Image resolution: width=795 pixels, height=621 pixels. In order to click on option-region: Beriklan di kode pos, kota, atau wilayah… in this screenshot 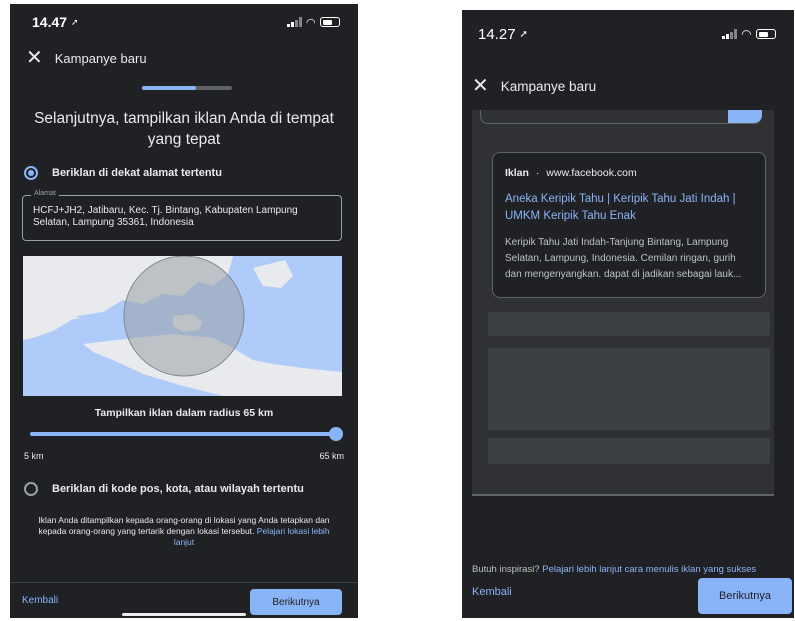, I will do `click(186, 489)`.